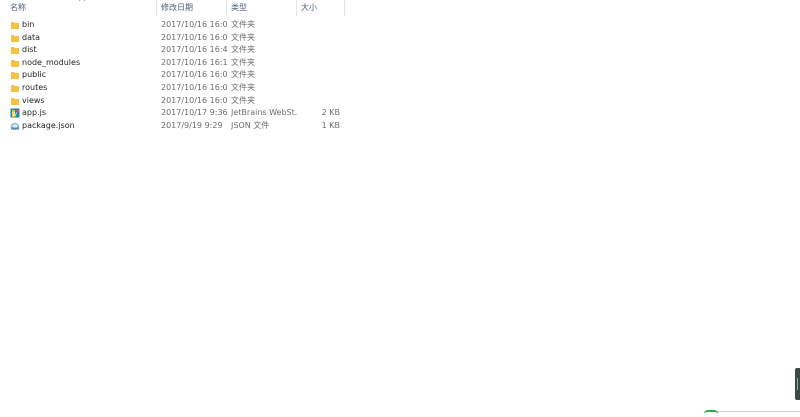  Describe the element at coordinates (31, 37) in the screenshot. I see `file-name: data` at that location.